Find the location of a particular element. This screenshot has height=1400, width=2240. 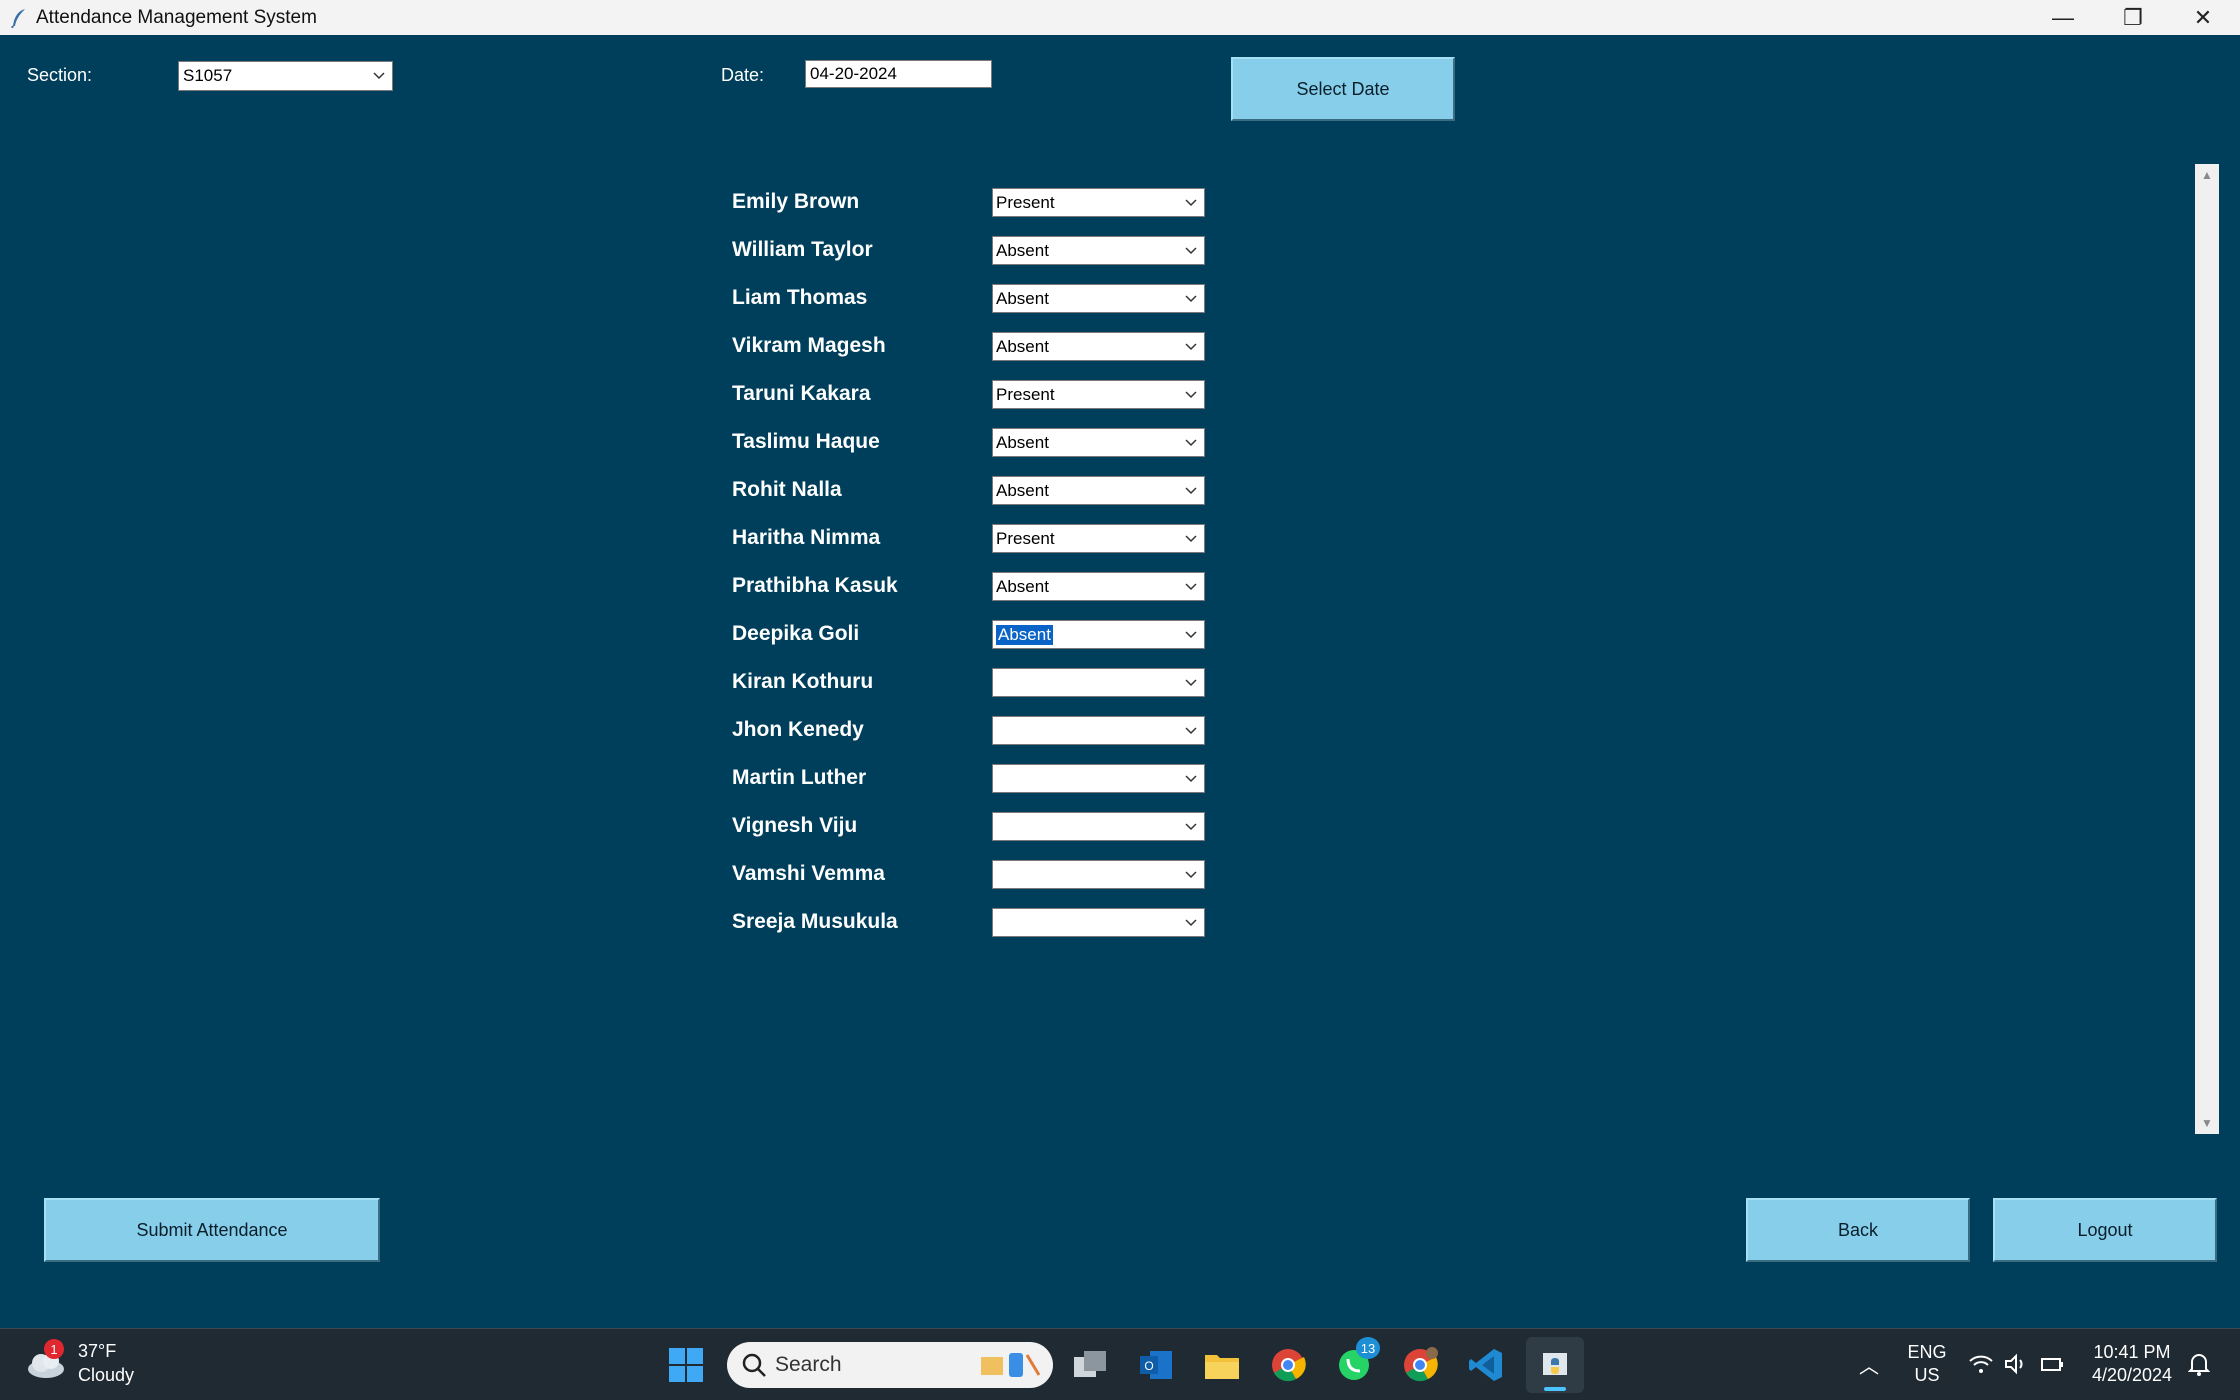

wifi-icon is located at coordinates (1981, 1364).